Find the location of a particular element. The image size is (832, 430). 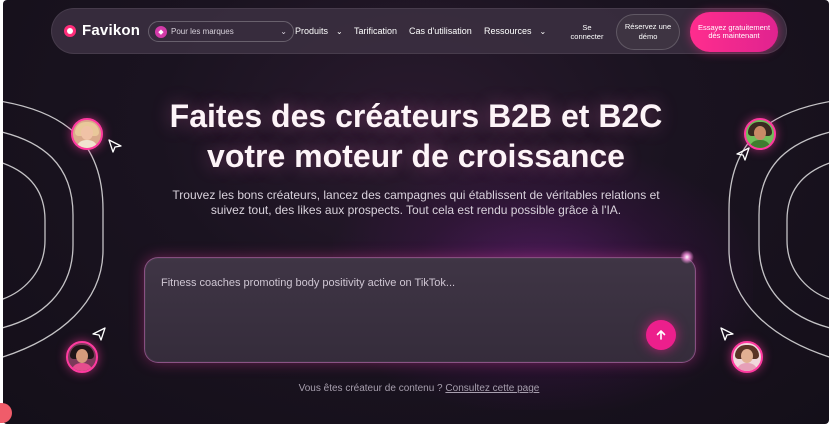

creator-search-input is located at coordinates (401, 283).